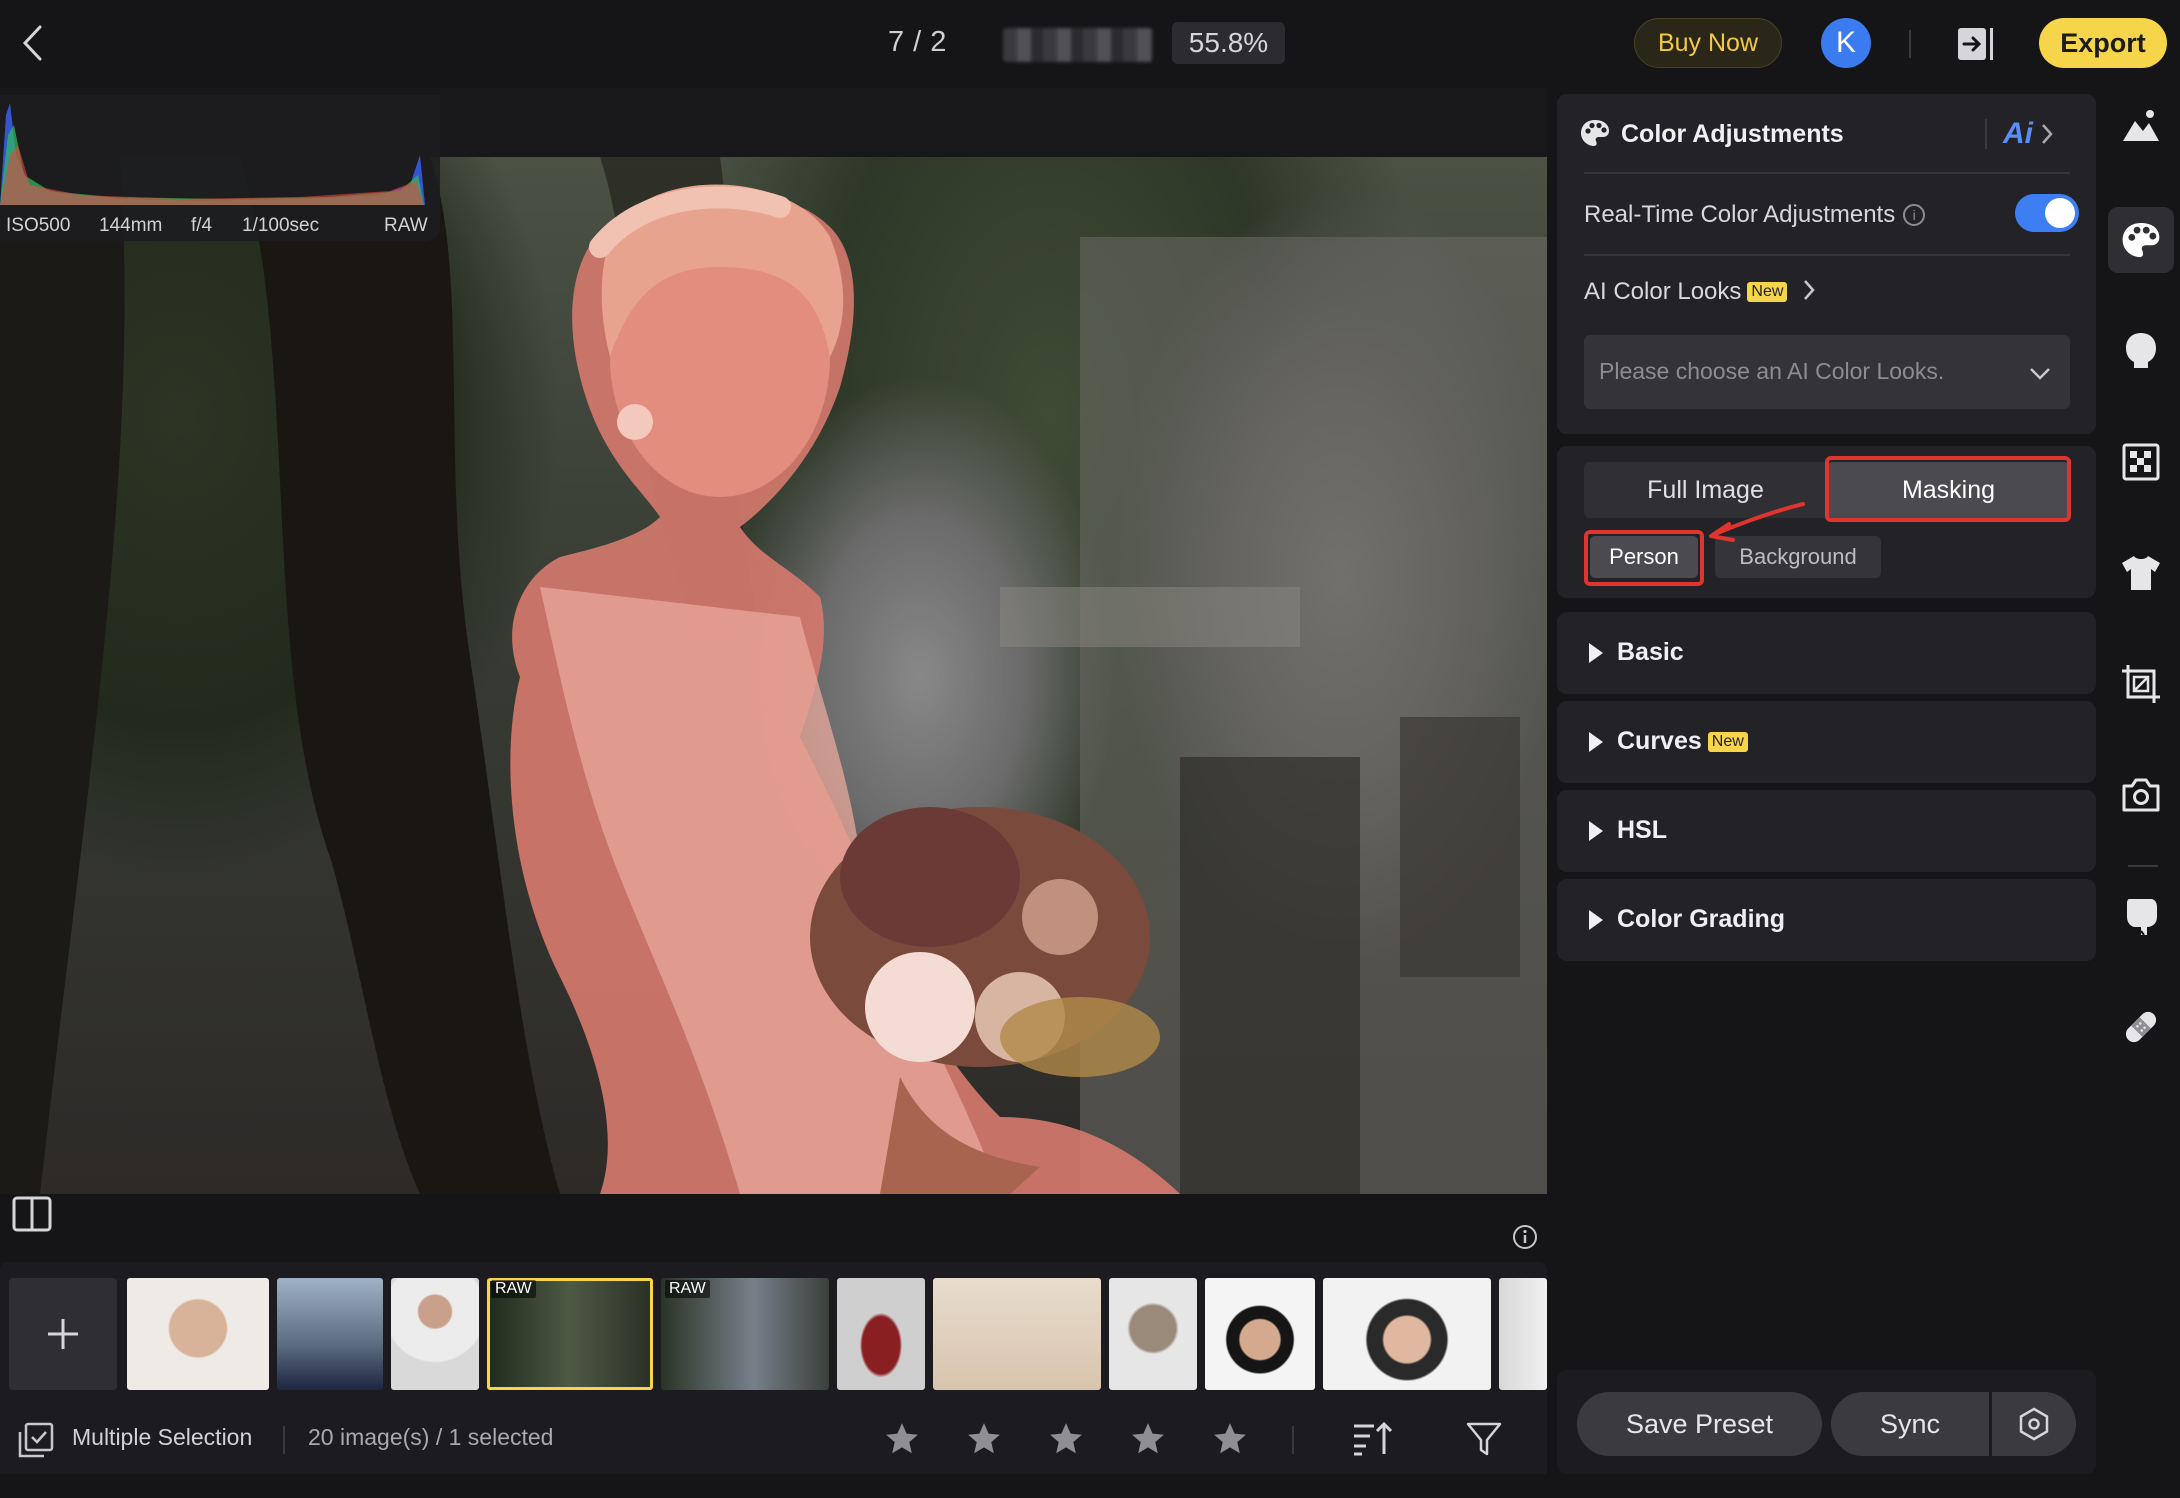 This screenshot has height=1498, width=2180. I want to click on info-icon, so click(1525, 1237).